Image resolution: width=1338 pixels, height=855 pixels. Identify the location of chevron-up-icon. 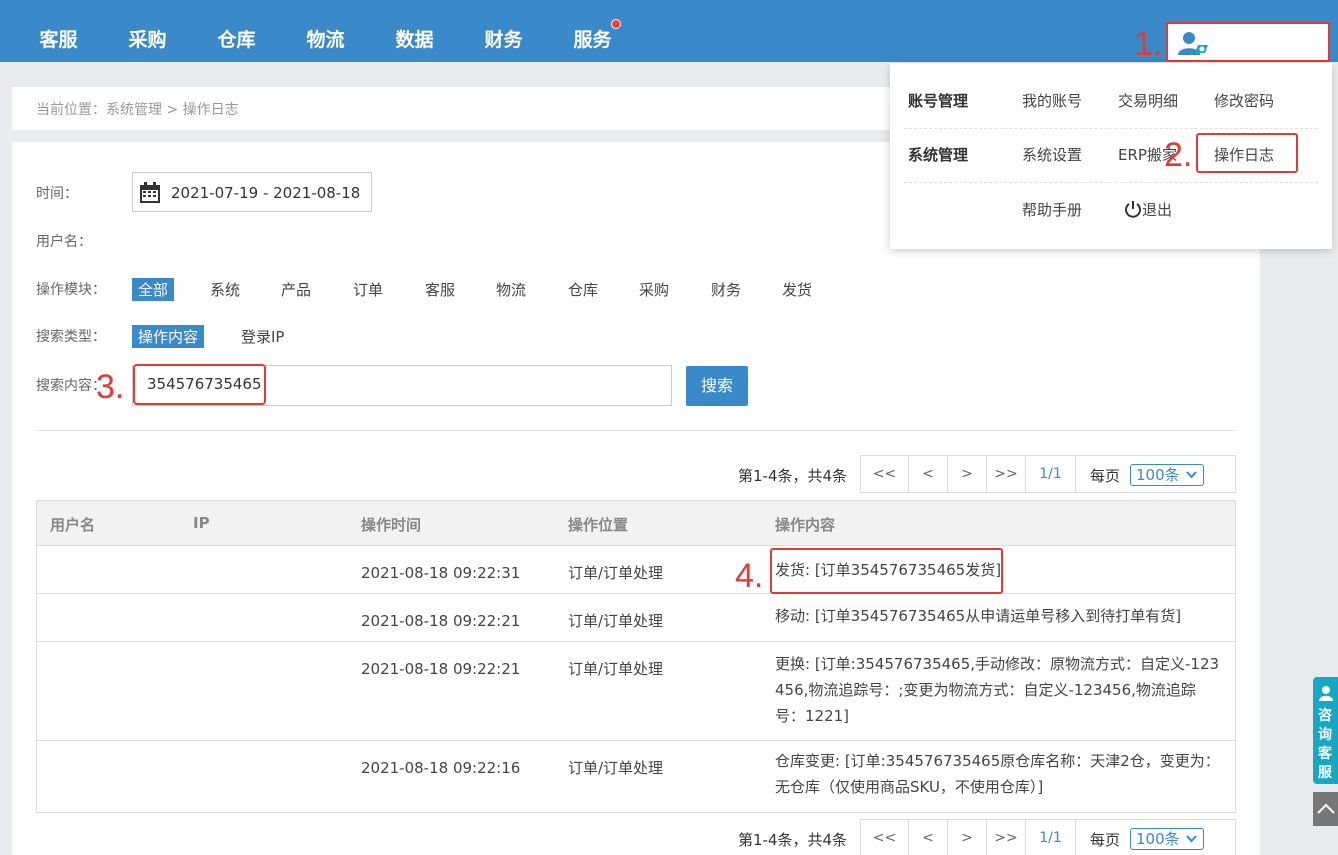
(1326, 808).